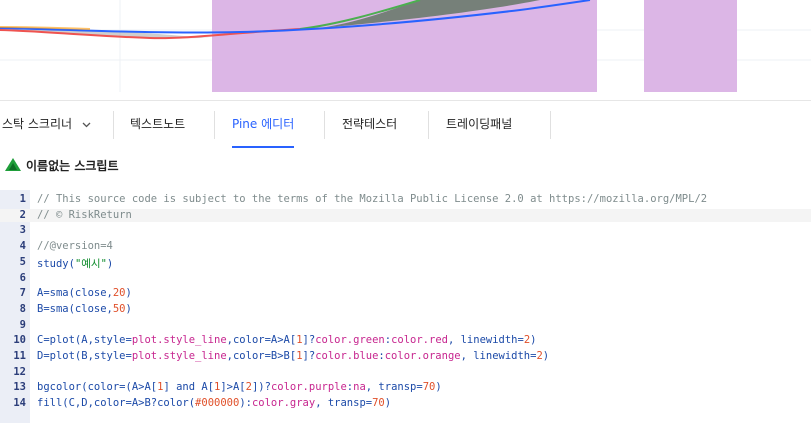  What do you see at coordinates (116, 403) in the screenshot?
I see `code-token: fill(C,D,color=A>B?color(` at bounding box center [116, 403].